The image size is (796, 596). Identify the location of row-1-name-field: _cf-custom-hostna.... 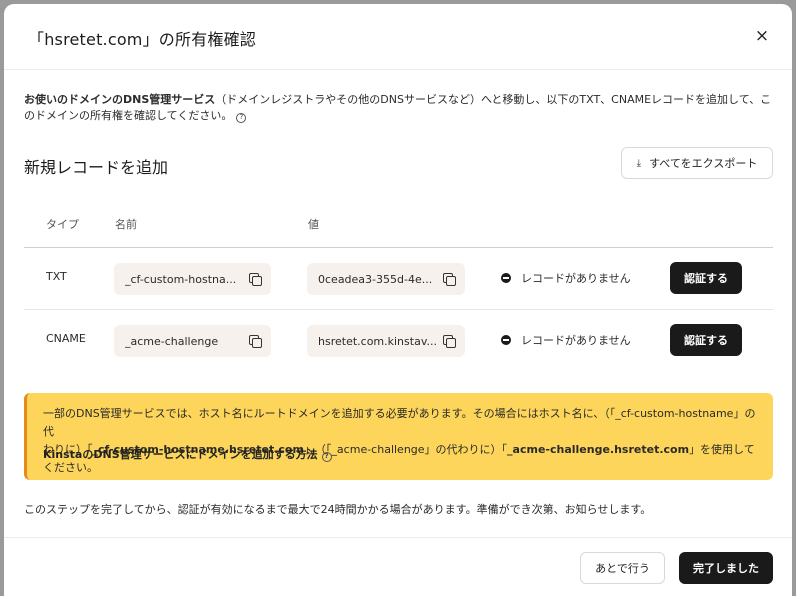
(192, 279).